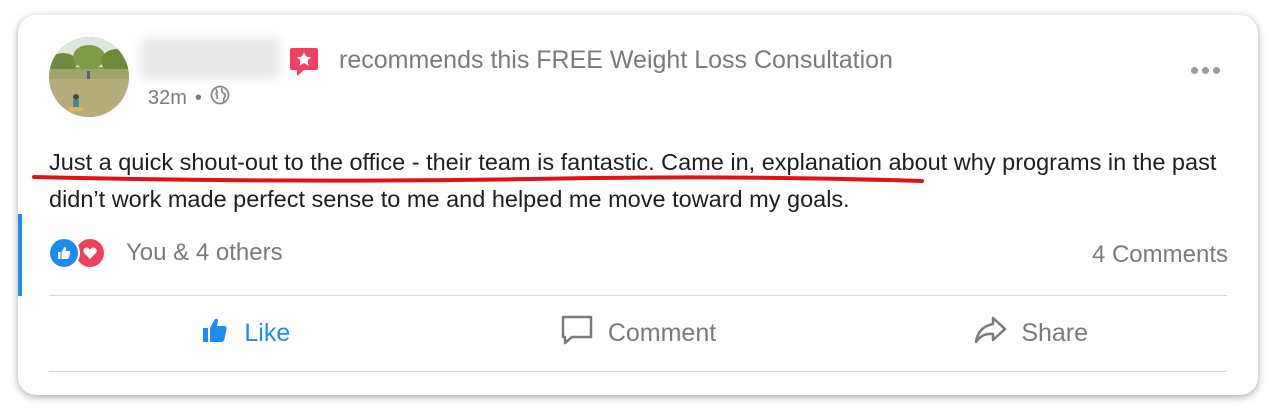 The height and width of the screenshot is (418, 1276). What do you see at coordinates (1205, 70) in the screenshot?
I see `more-options-icon` at bounding box center [1205, 70].